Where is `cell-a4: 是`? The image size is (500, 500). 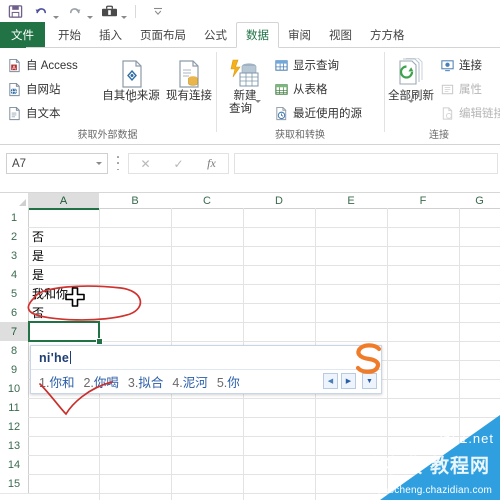
cell-a4: 是 is located at coordinates (65, 274).